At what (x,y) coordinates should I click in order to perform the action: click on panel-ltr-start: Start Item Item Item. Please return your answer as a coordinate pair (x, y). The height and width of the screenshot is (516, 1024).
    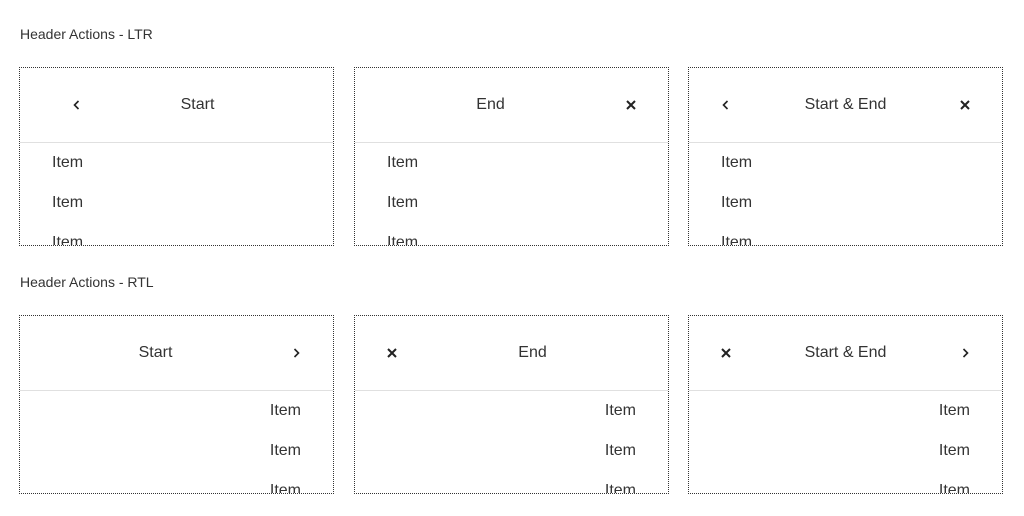
    Looking at the image, I should click on (176, 156).